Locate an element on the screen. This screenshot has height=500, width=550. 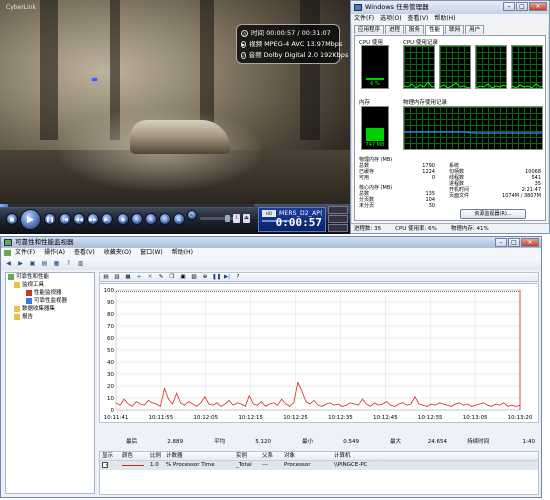
legend-col-computer: 计算机 is located at coordinates (362, 456).